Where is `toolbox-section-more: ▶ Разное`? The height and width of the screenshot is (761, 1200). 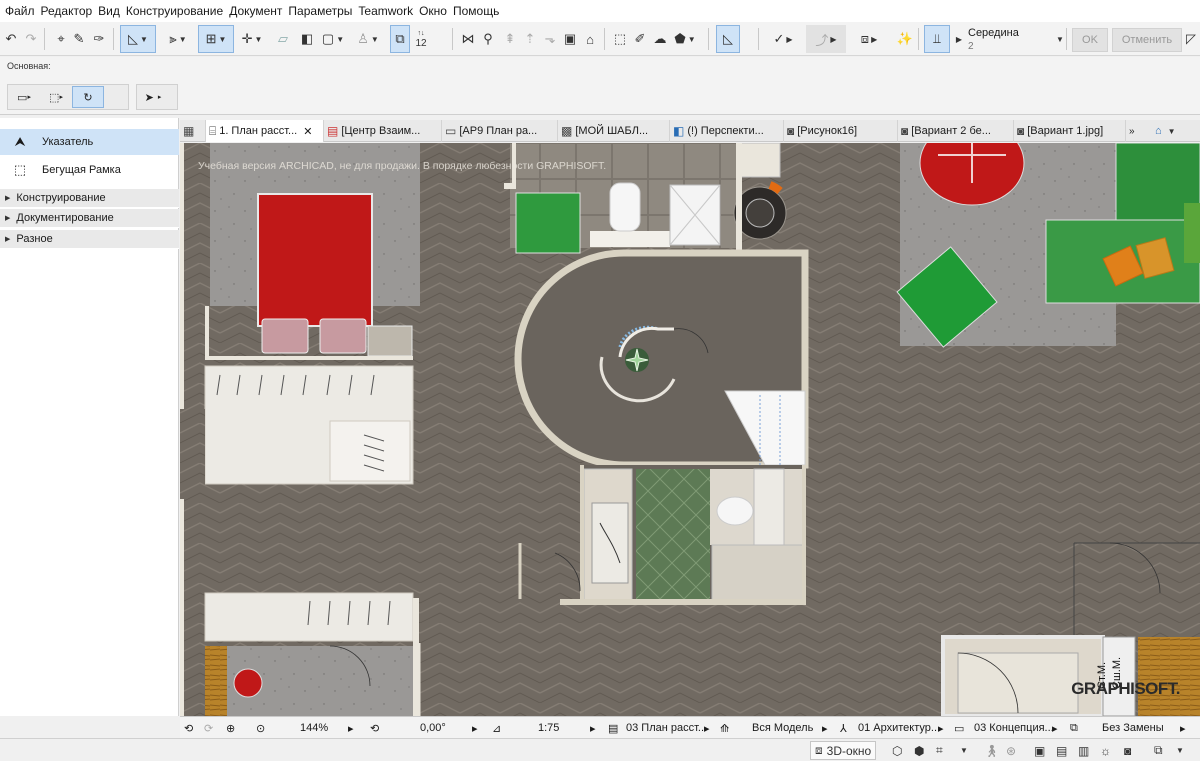 toolbox-section-more: ▶ Разное is located at coordinates (89, 239).